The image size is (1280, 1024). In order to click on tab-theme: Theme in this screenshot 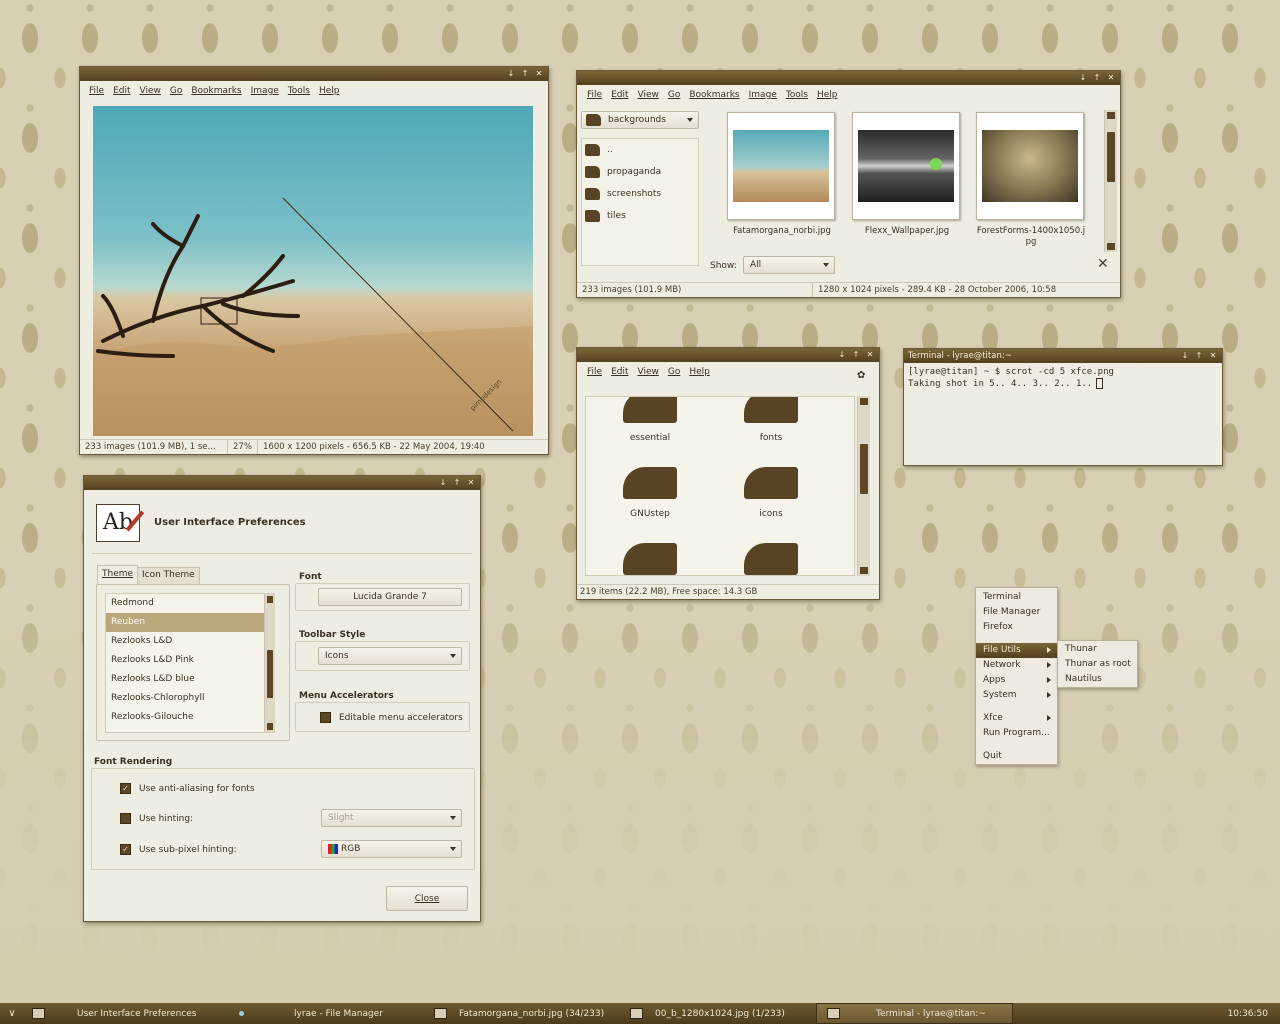, I will do `click(118, 575)`.